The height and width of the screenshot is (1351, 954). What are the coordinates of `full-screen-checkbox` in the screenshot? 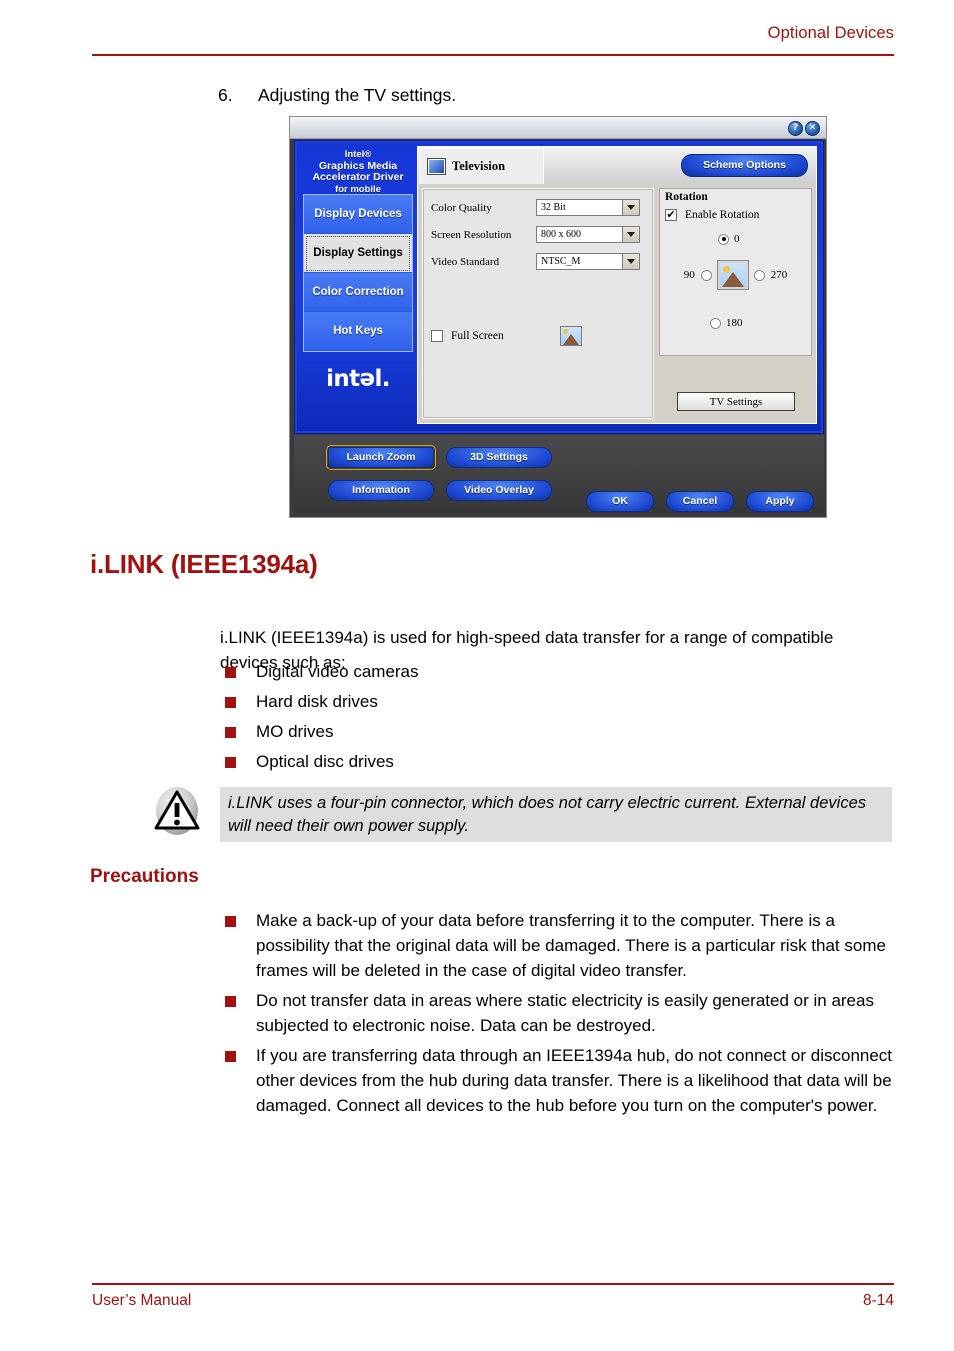 It's located at (437, 336).